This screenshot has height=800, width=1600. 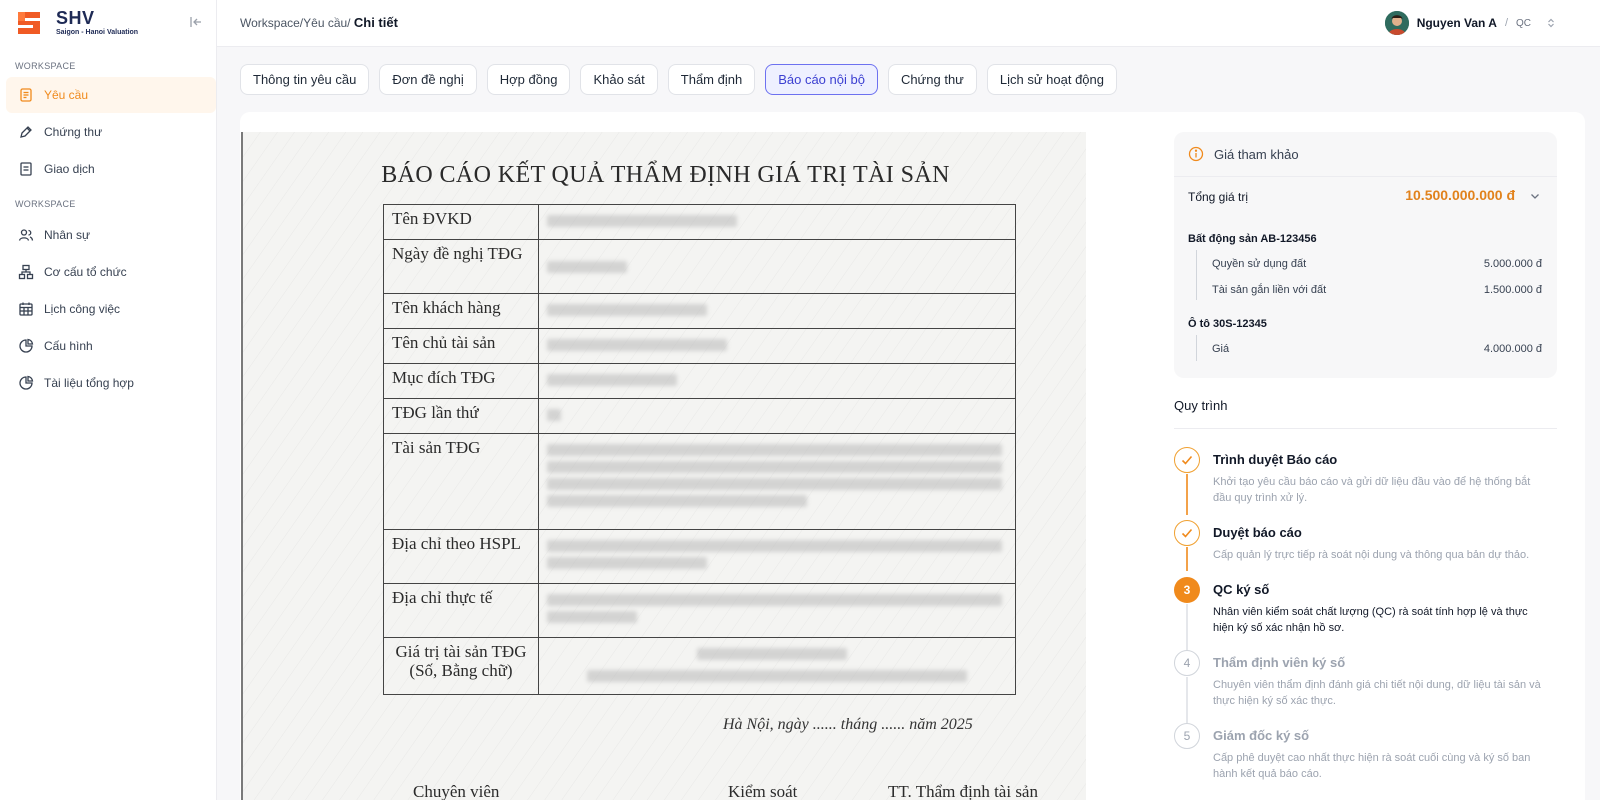 I want to click on step-2-title: Duyệt báo cáo, so click(x=1257, y=532).